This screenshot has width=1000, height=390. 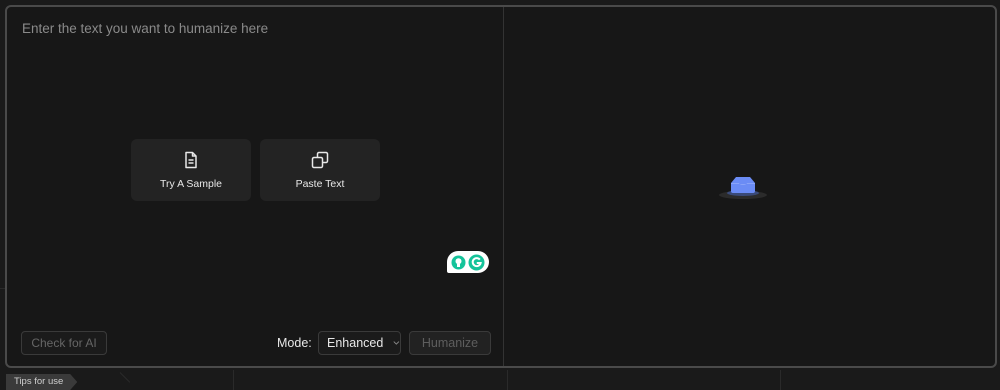 What do you see at coordinates (320, 170) in the screenshot?
I see `paste-text-button: Paste Text` at bounding box center [320, 170].